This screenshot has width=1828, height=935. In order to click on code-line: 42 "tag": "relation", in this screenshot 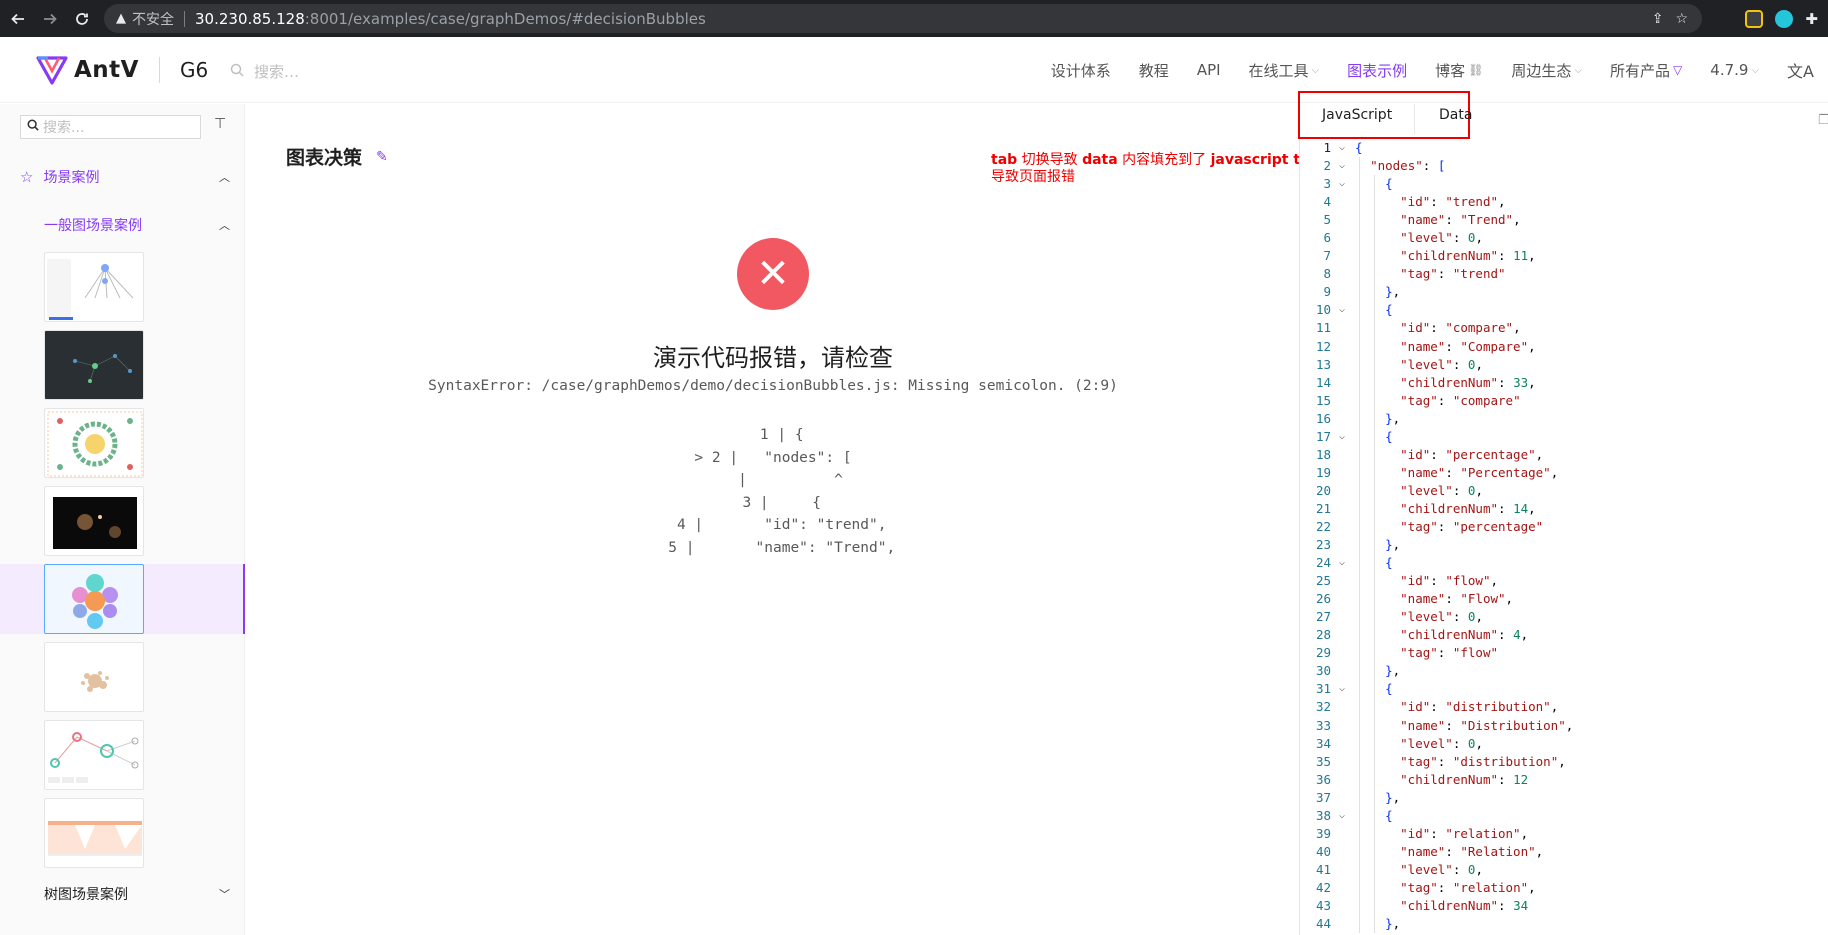, I will do `click(1563, 888)`.